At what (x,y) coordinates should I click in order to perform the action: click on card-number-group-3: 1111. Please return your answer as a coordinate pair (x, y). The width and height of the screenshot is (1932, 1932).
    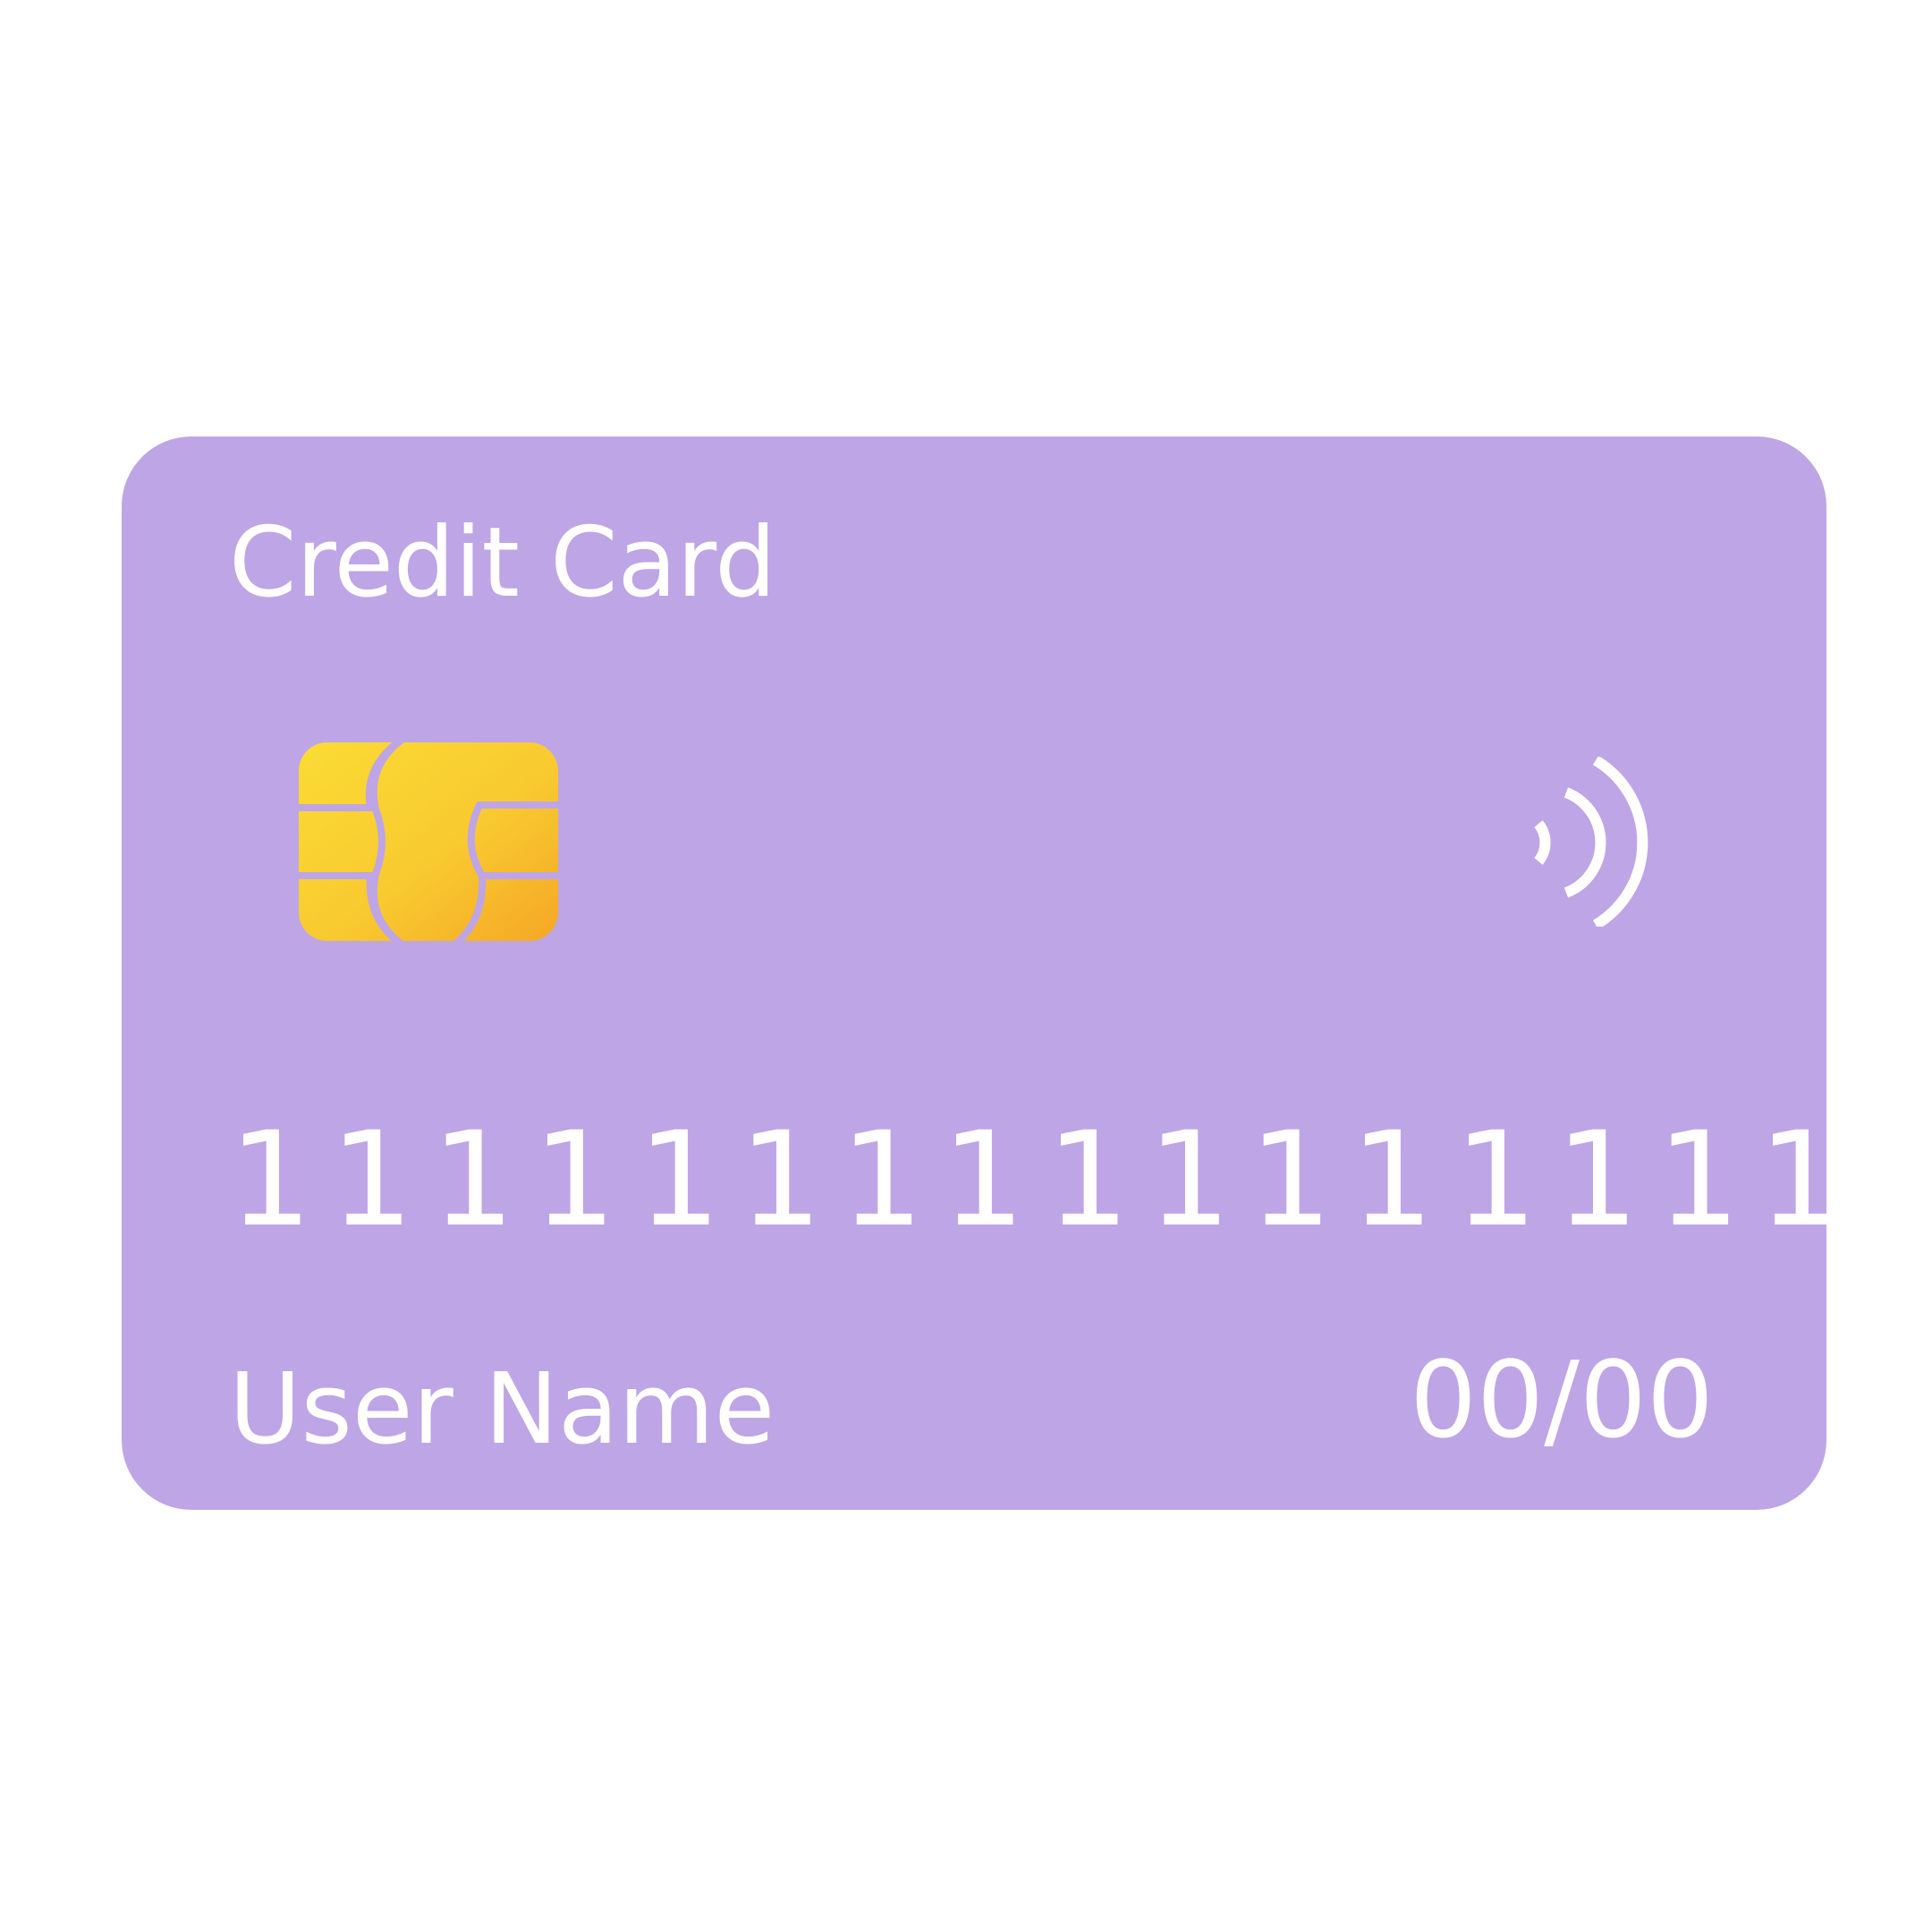
    Looking at the image, I should click on (1249, 1180).